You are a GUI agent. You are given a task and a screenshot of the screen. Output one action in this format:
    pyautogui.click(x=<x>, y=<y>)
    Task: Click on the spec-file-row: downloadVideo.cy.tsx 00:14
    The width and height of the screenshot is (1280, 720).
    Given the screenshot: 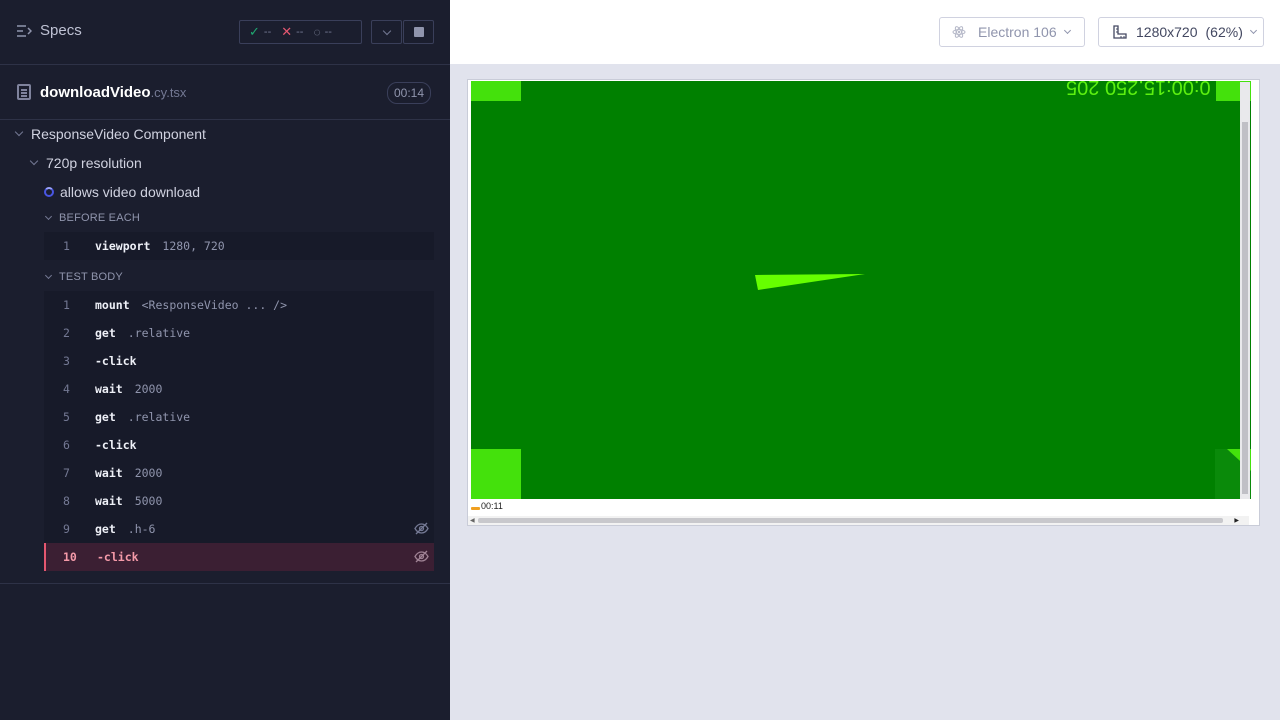 What is the action you would take?
    pyautogui.click(x=225, y=92)
    